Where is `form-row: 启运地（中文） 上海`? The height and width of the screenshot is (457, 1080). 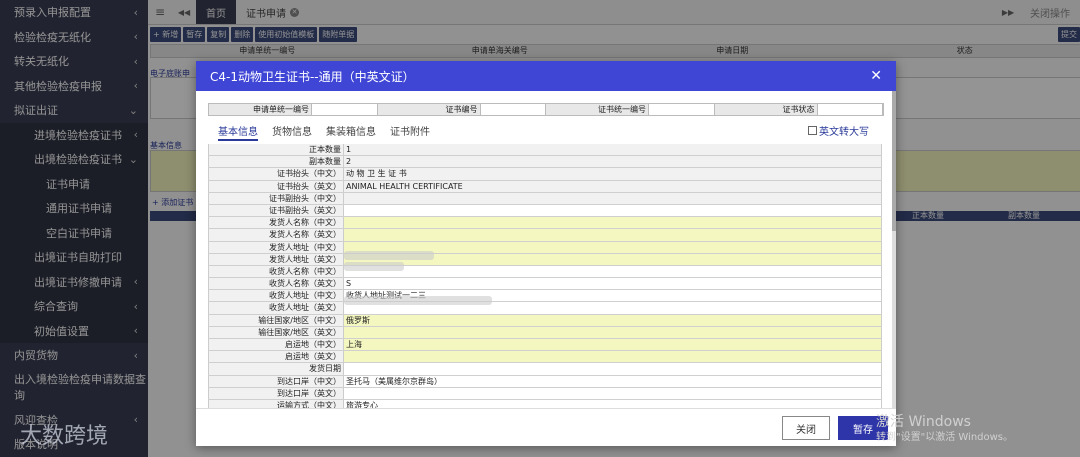
form-row: 启运地（中文） 上海 is located at coordinates (545, 345).